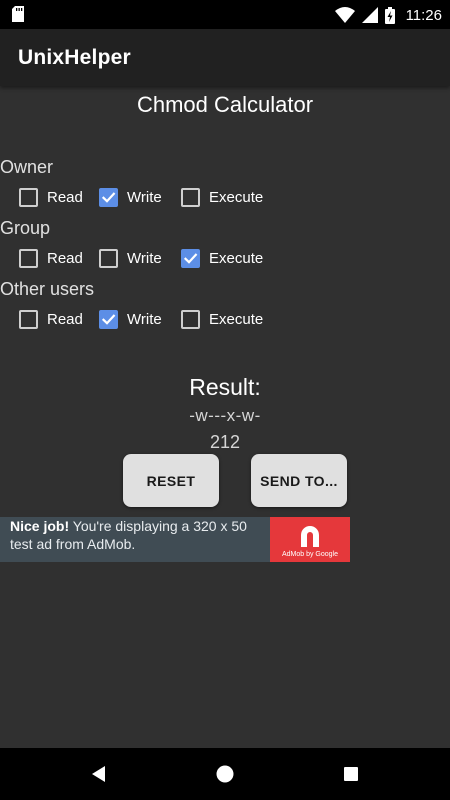  Describe the element at coordinates (74, 57) in the screenshot. I see `app-title: UnixHelper` at that location.